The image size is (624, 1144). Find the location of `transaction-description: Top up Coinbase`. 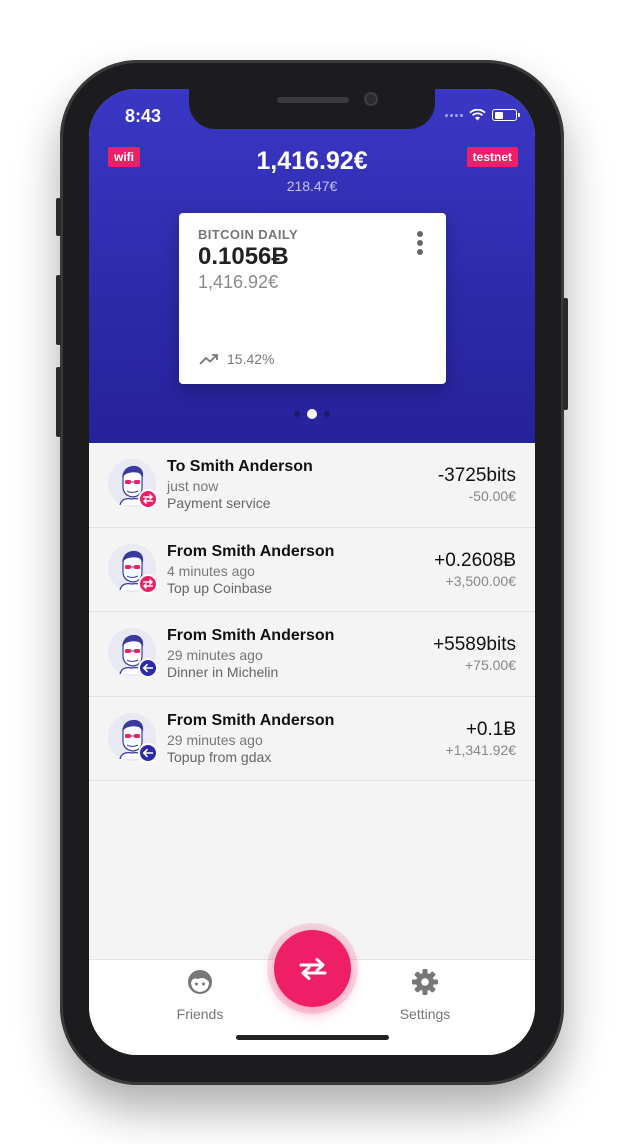

transaction-description: Top up Coinbase is located at coordinates (220, 587).